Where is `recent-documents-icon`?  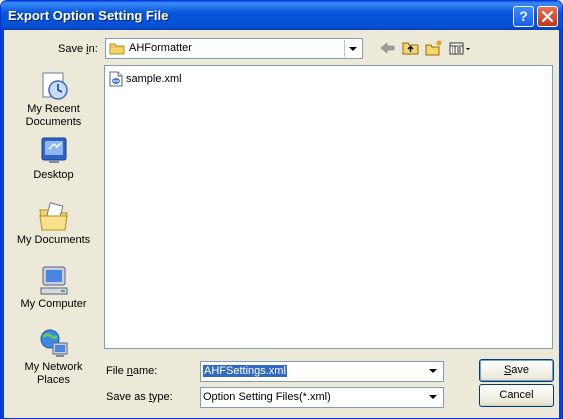
recent-documents-icon is located at coordinates (55, 86).